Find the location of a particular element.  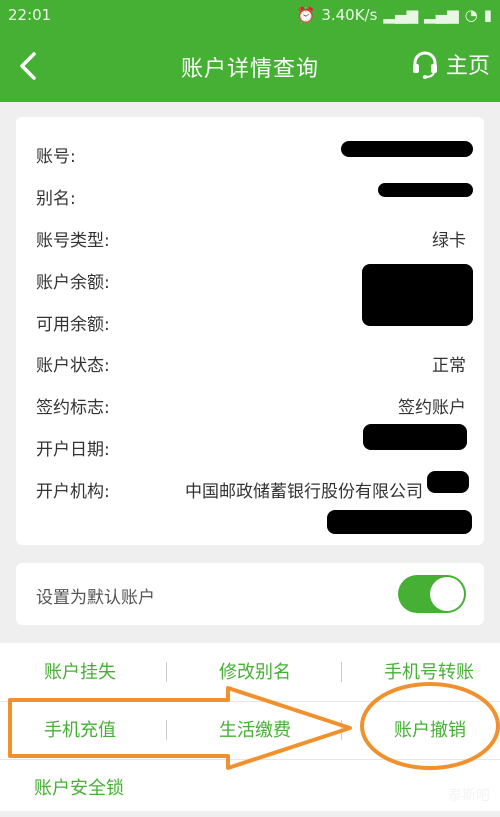

detail-label: 账户状态: is located at coordinates (73, 366).